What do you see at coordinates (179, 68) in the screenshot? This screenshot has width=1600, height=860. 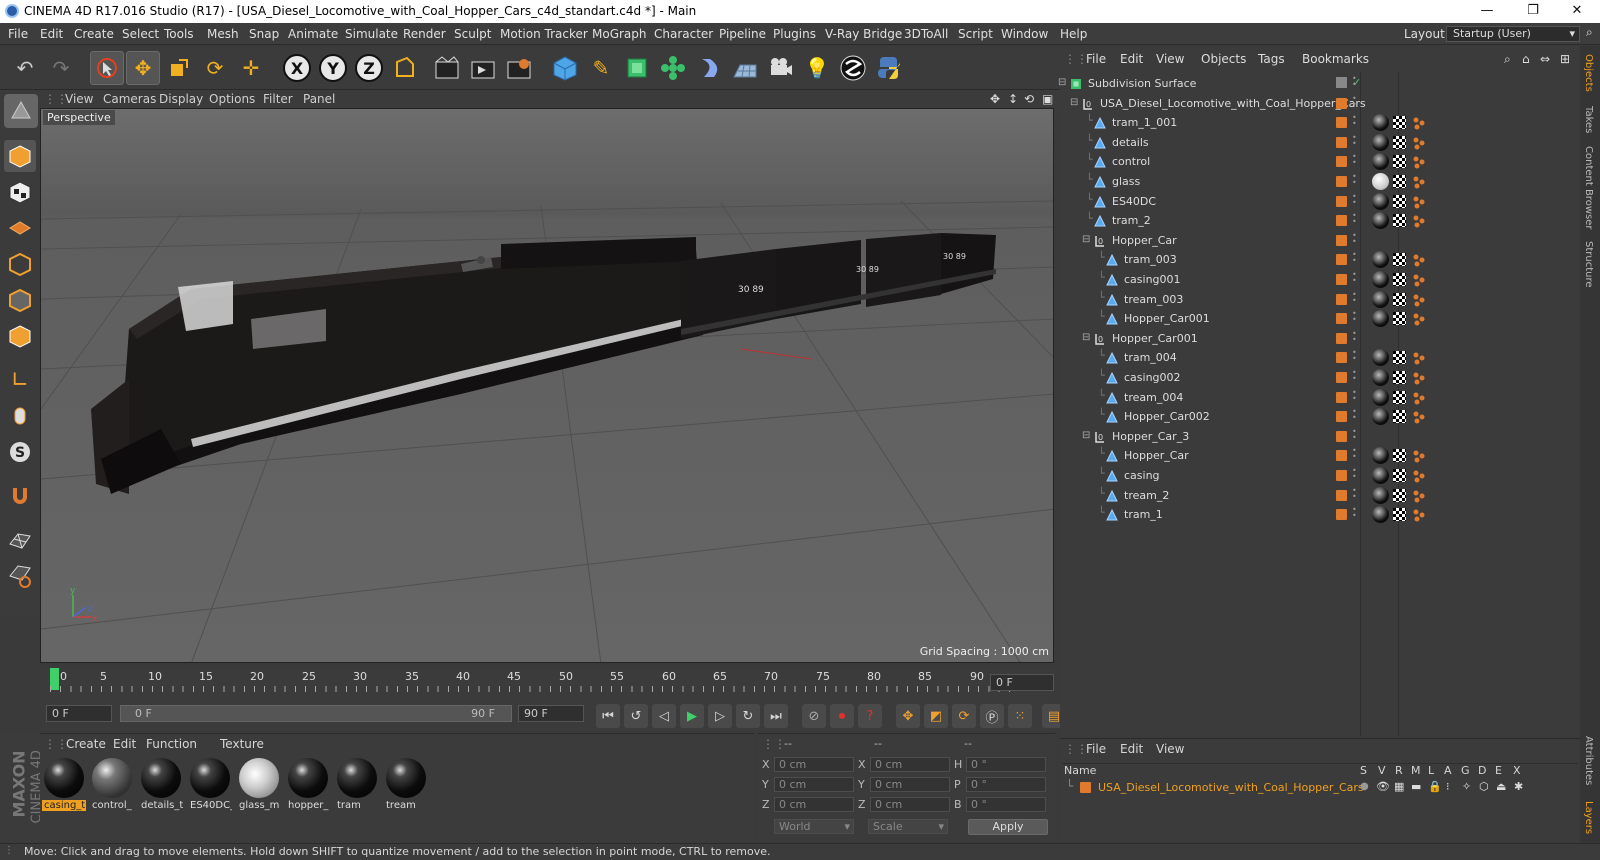 I see `scale-tool-icon` at bounding box center [179, 68].